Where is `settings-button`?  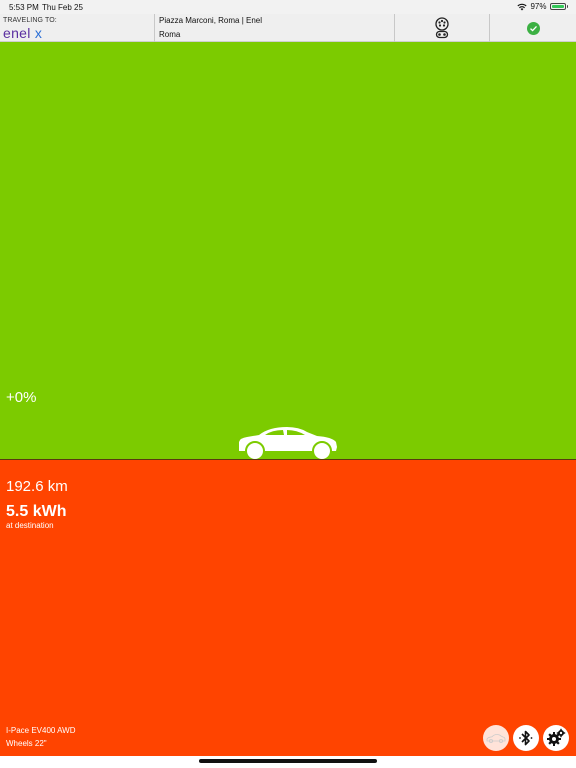 settings-button is located at coordinates (556, 738).